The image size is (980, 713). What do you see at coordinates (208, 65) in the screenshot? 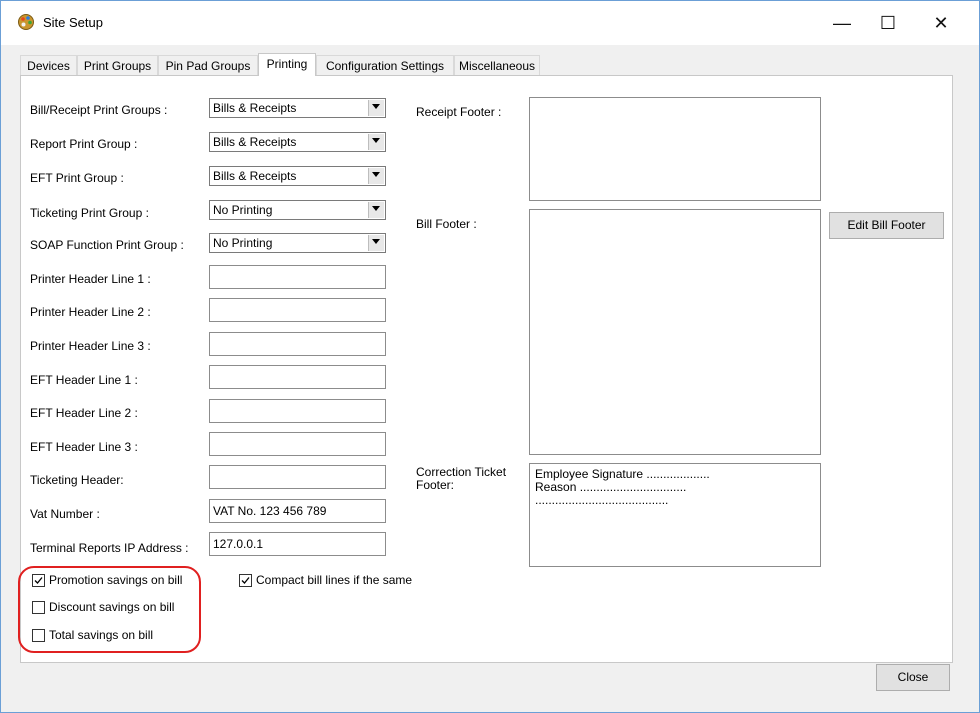
I see `tab-pin-pad-groups: Pin Pad Groups` at bounding box center [208, 65].